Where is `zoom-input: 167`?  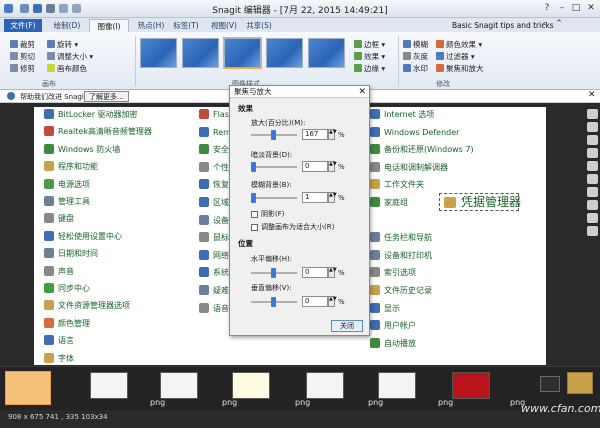
zoom-input: 167 is located at coordinates (315, 134).